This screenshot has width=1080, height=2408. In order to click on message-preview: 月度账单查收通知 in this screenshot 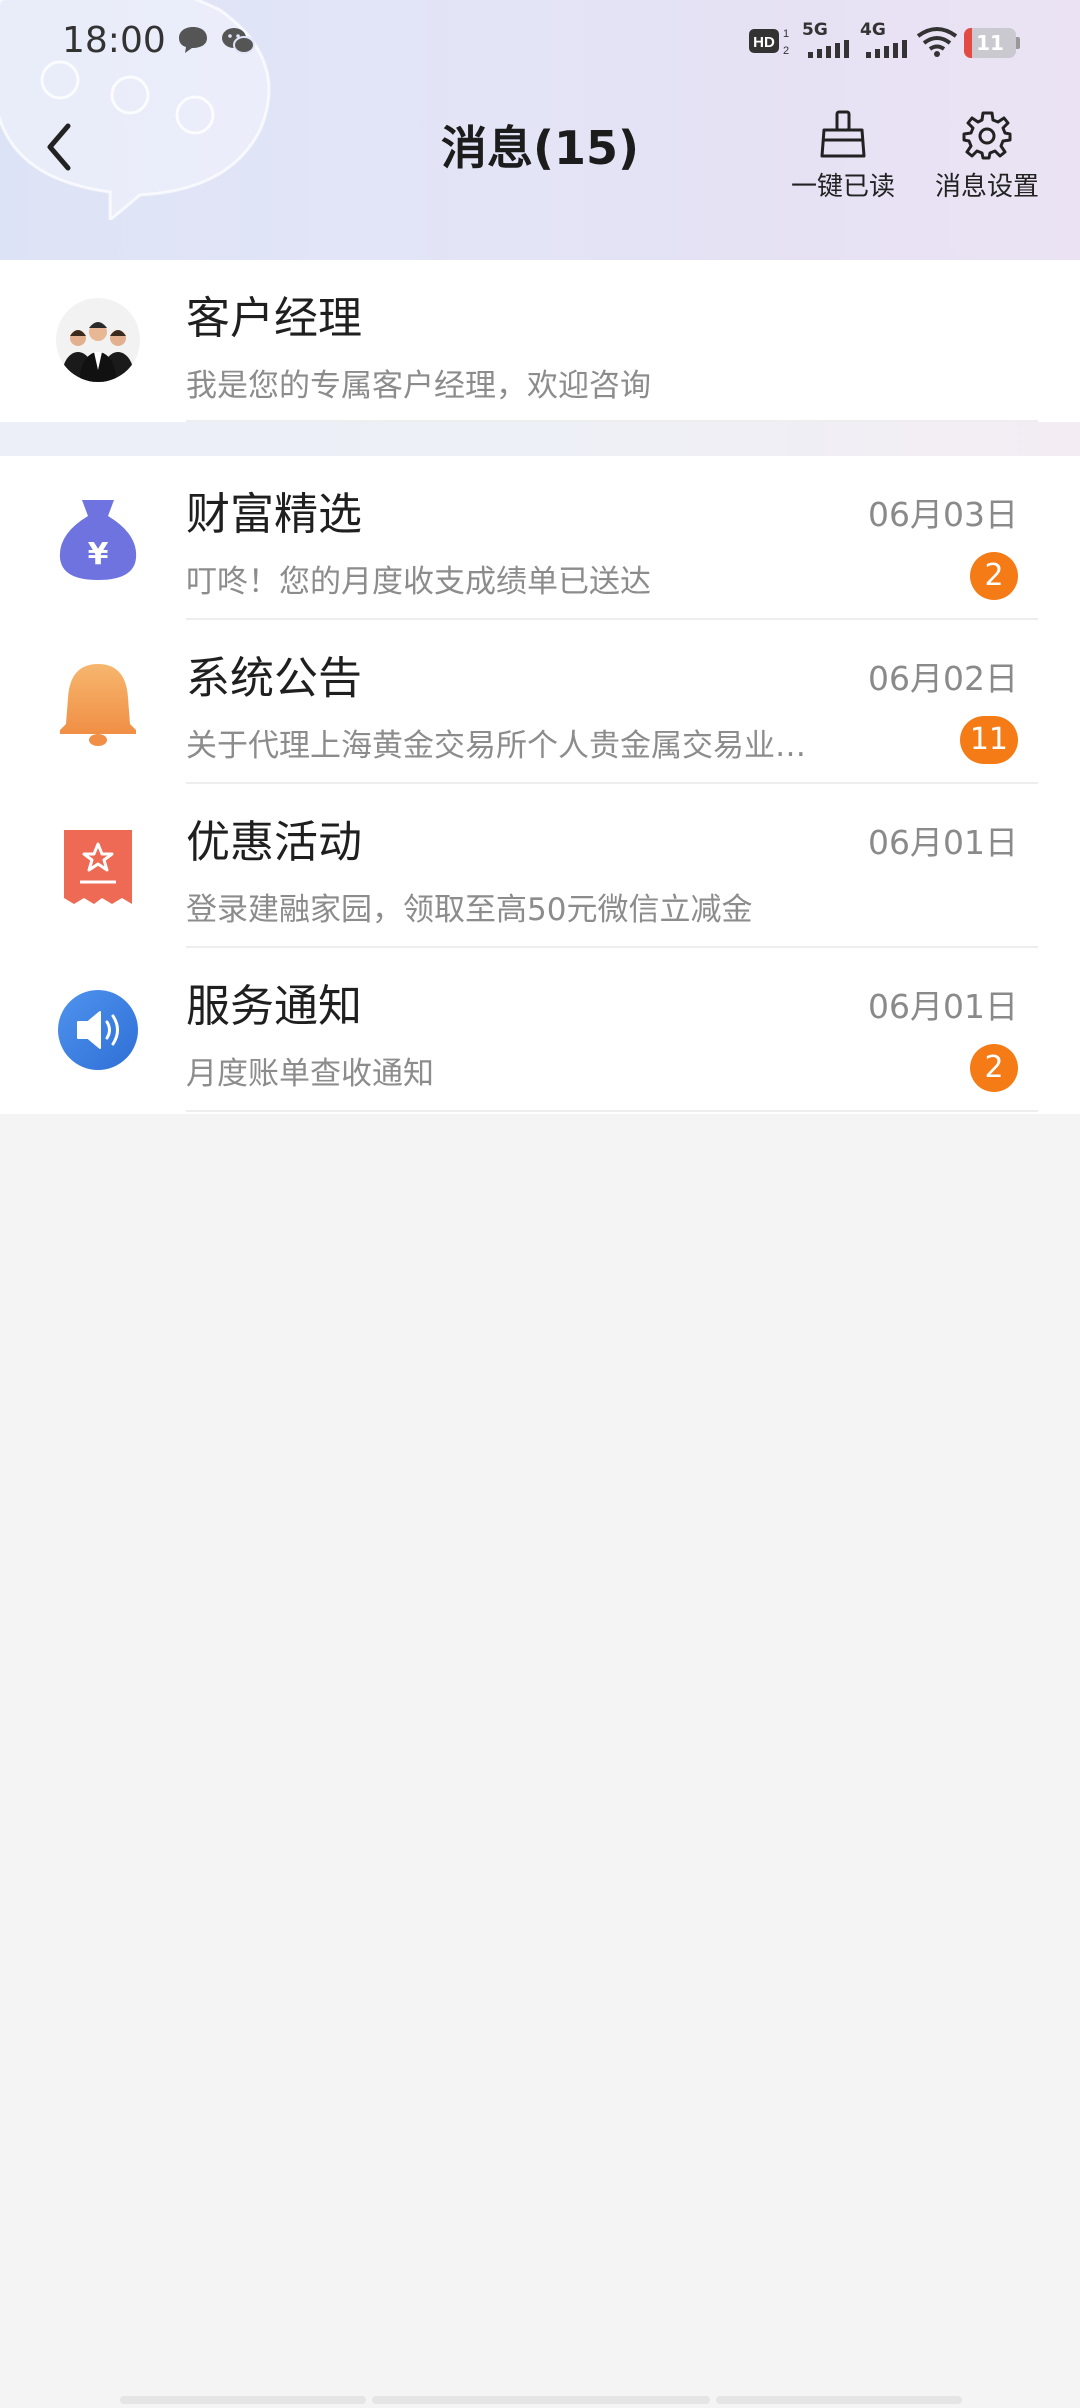, I will do `click(310, 1074)`.